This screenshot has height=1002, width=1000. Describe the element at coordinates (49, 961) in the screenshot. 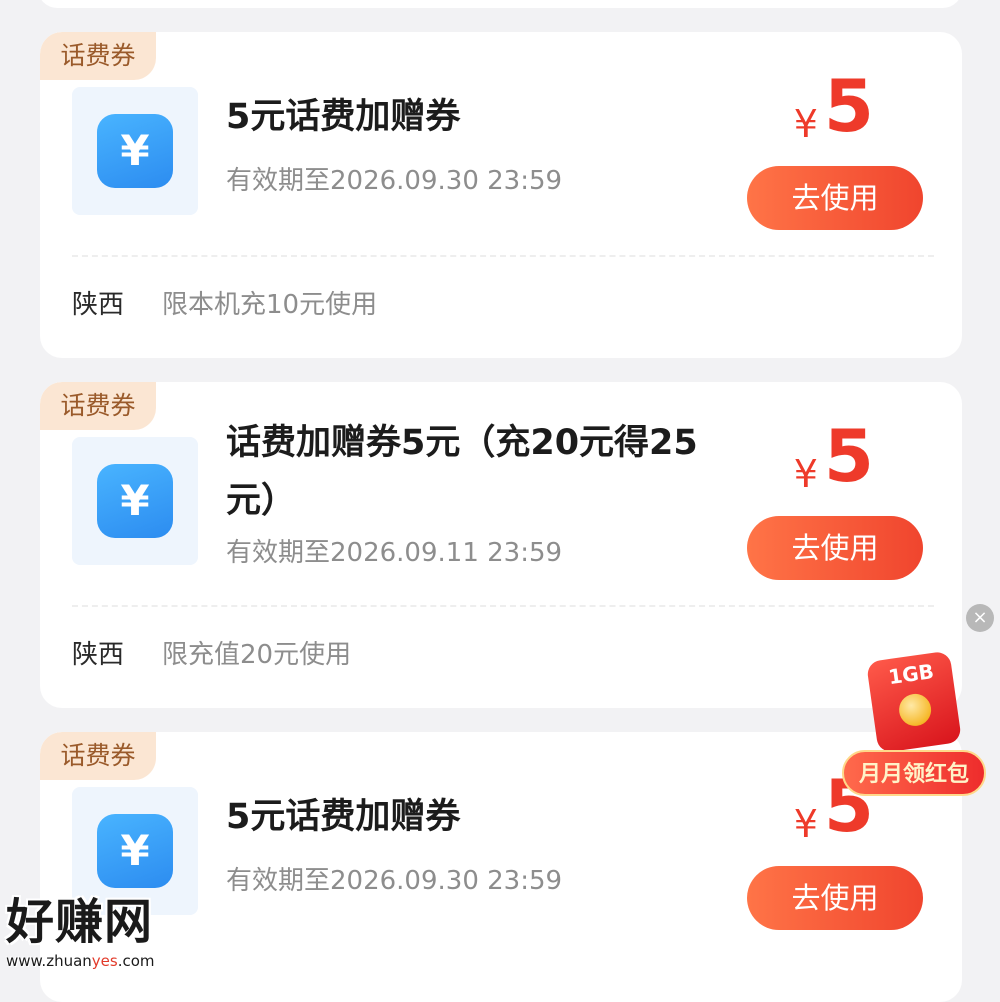

I see `watermark-url-prefix: www.zhuan` at that location.